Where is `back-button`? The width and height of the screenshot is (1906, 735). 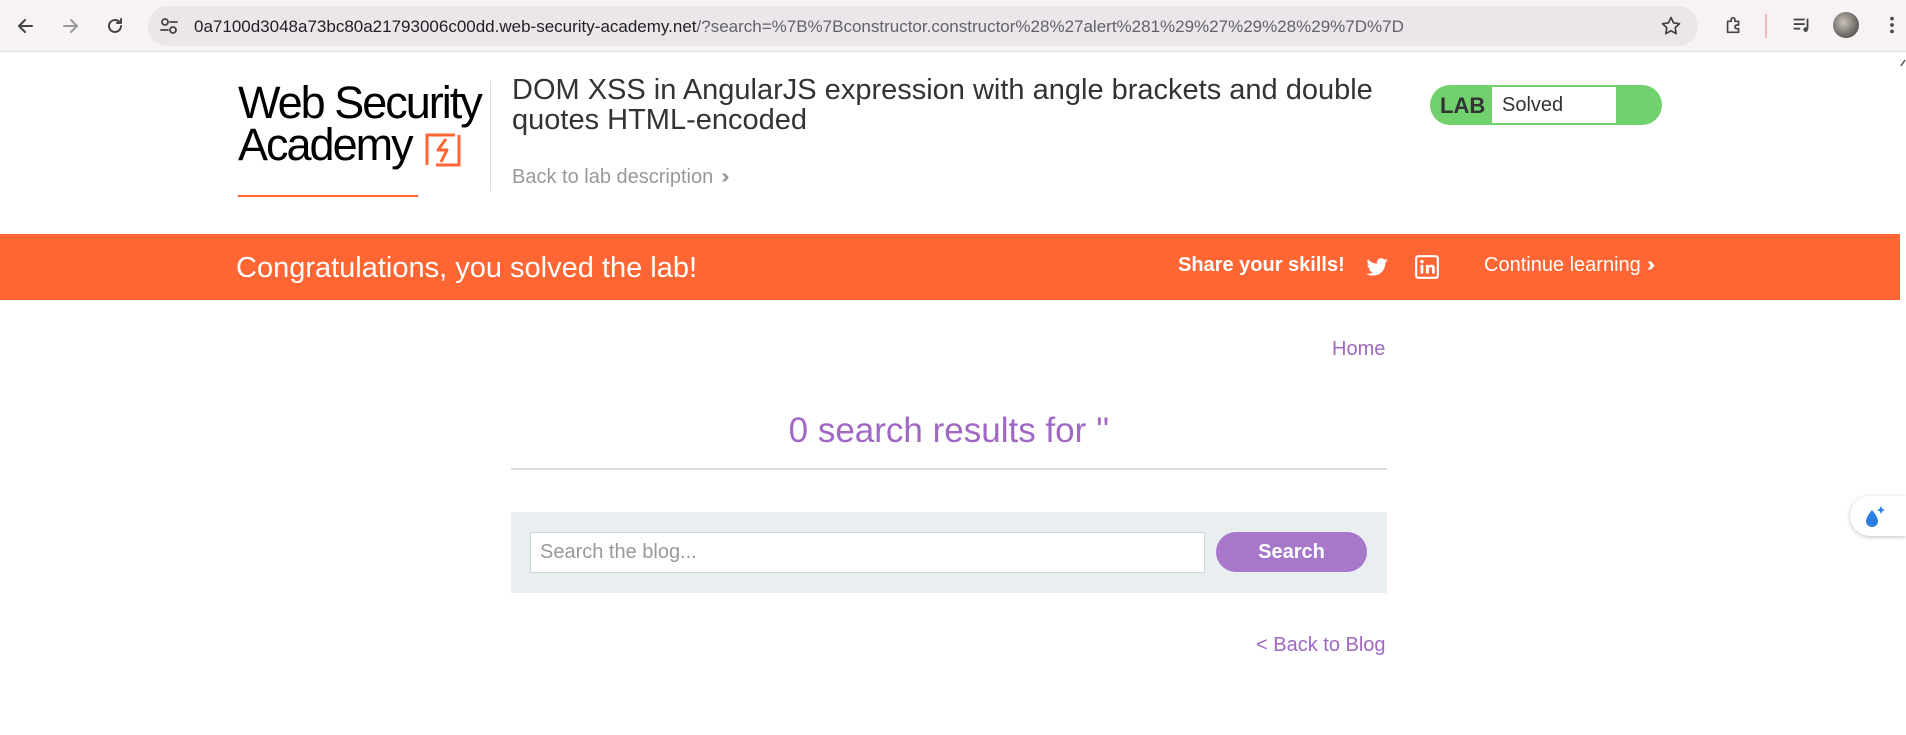
back-button is located at coordinates (26, 26).